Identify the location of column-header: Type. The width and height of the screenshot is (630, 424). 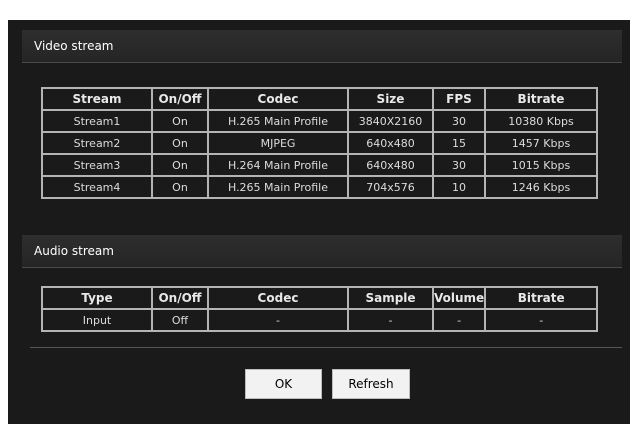
(97, 298).